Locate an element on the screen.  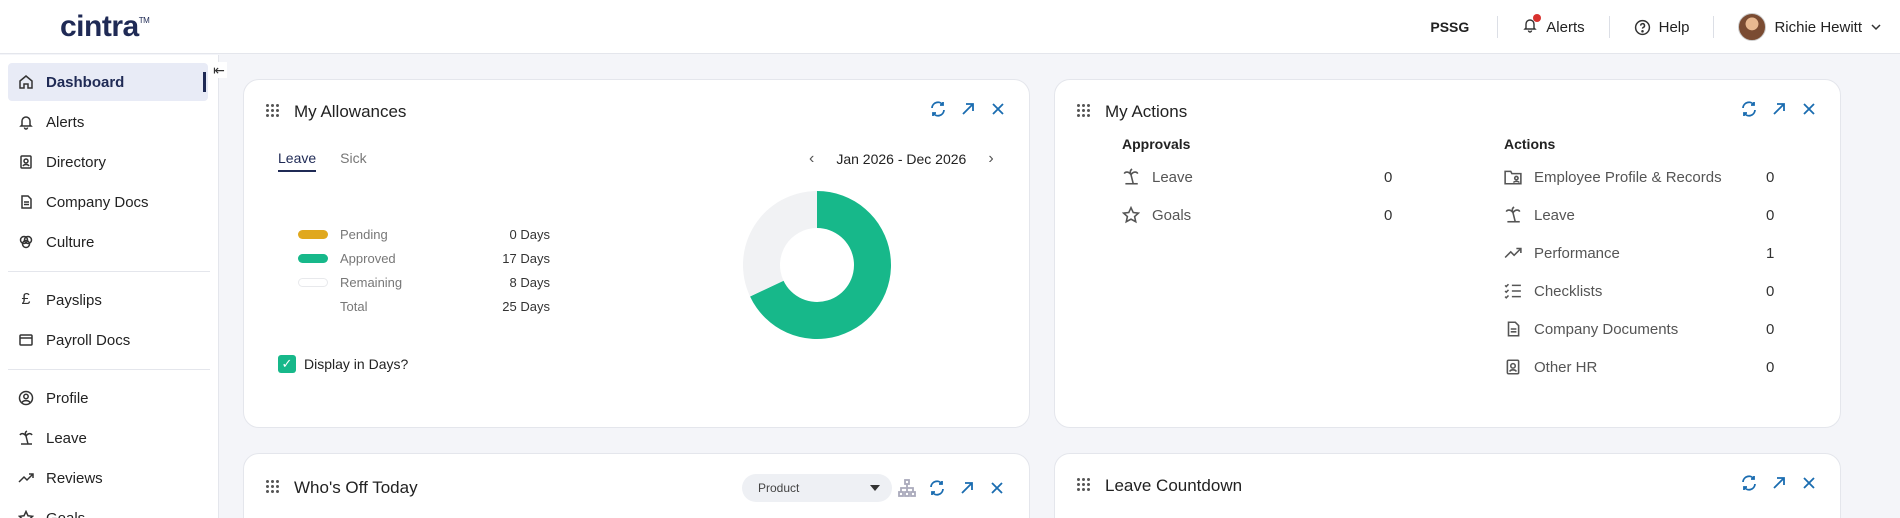
sidebar-item-reviews: Reviews is located at coordinates (108, 478).